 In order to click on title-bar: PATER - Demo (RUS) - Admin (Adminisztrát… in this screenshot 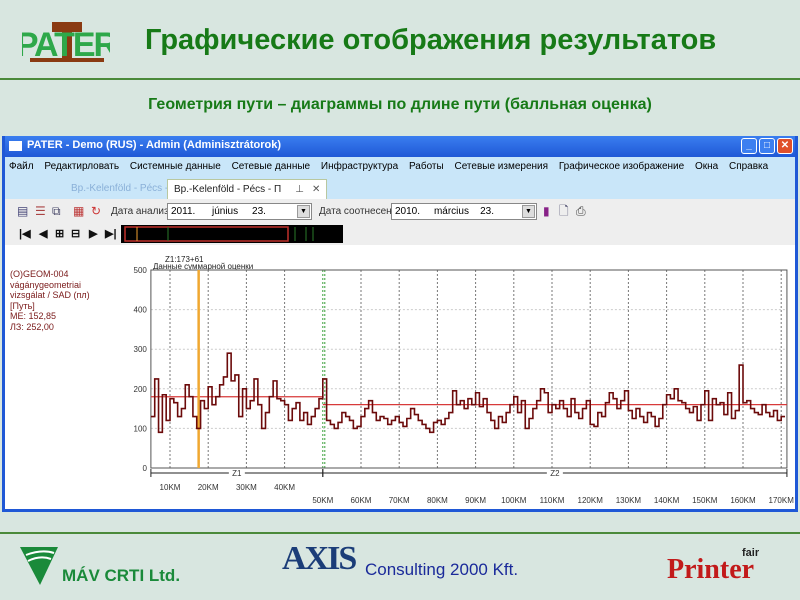, I will do `click(400, 146)`.